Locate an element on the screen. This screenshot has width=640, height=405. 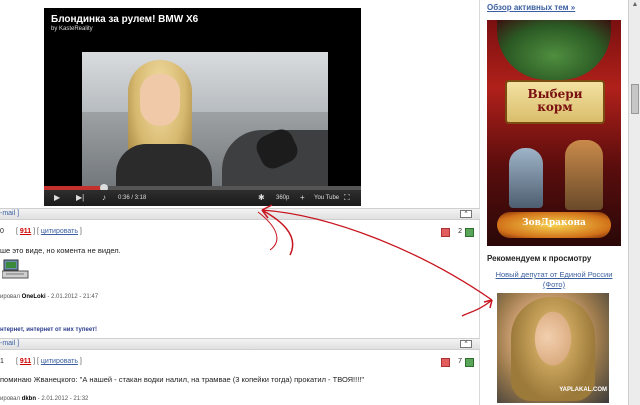
recommended-link: Новый депутат от Единой России (Фото) is located at coordinates (554, 280).